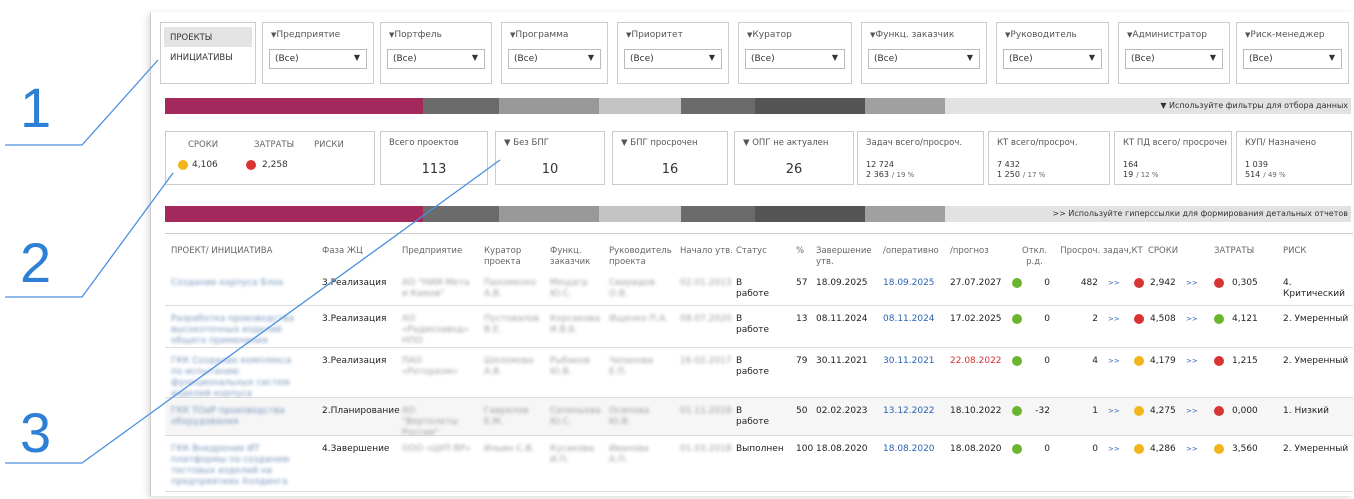  What do you see at coordinates (976, 361) in the screenshot?
I see `cell-prog: 22.08.2022` at bounding box center [976, 361].